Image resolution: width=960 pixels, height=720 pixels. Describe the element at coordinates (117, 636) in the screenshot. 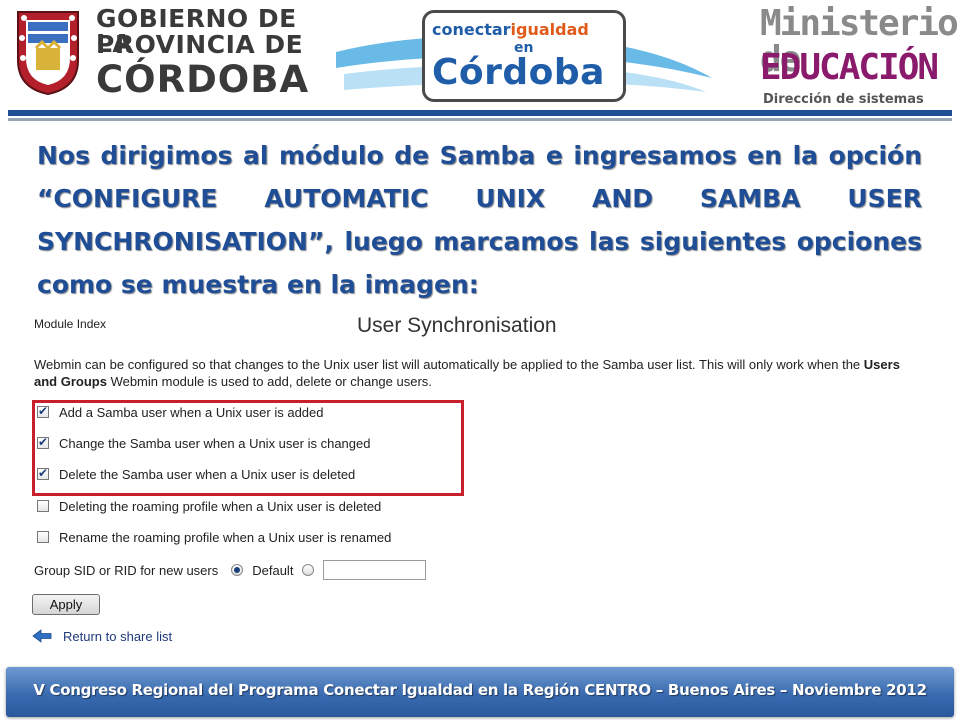

I see `return-to-share-list-link: Return to share list` at that location.